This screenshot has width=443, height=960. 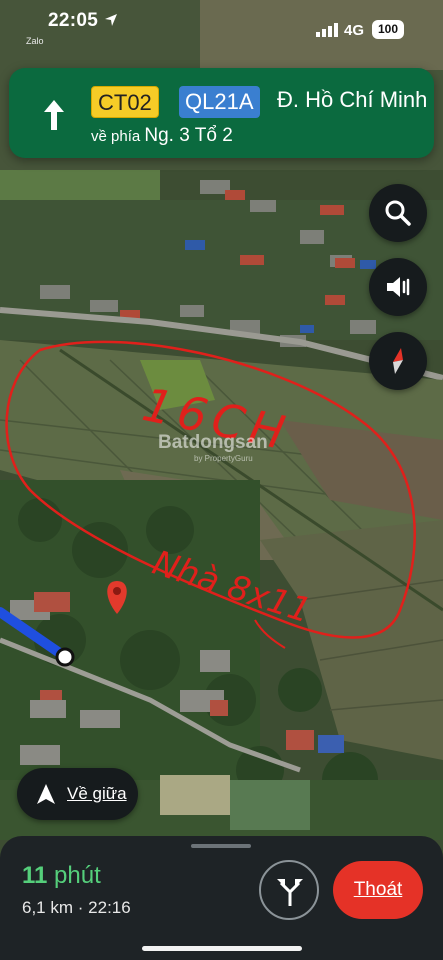 What do you see at coordinates (219, 102) in the screenshot?
I see `route-shield-ql21a: QL21A` at bounding box center [219, 102].